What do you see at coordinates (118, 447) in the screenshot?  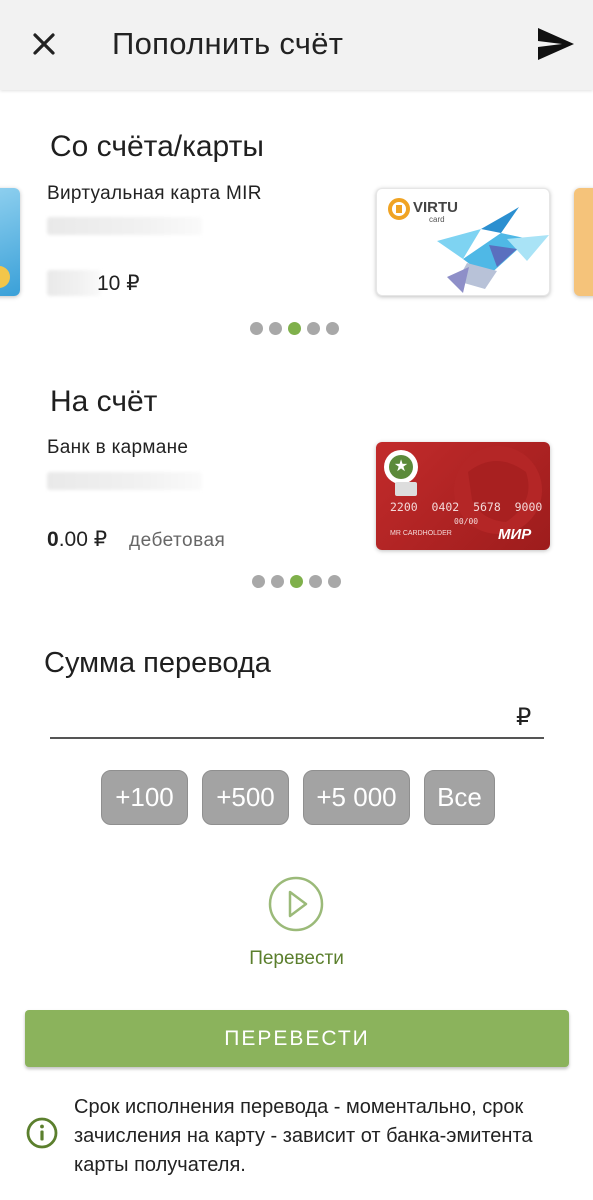 I see `to-account-name: Банк в кармане` at bounding box center [118, 447].